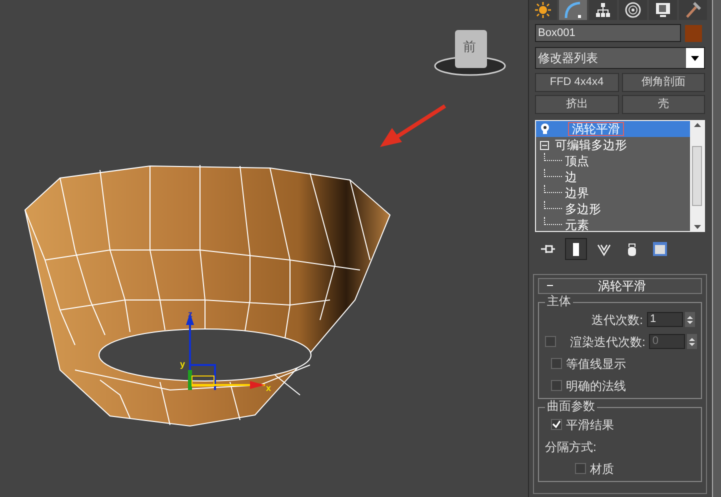 The width and height of the screenshot is (721, 497). I want to click on utilities-tab-icon, so click(693, 10).